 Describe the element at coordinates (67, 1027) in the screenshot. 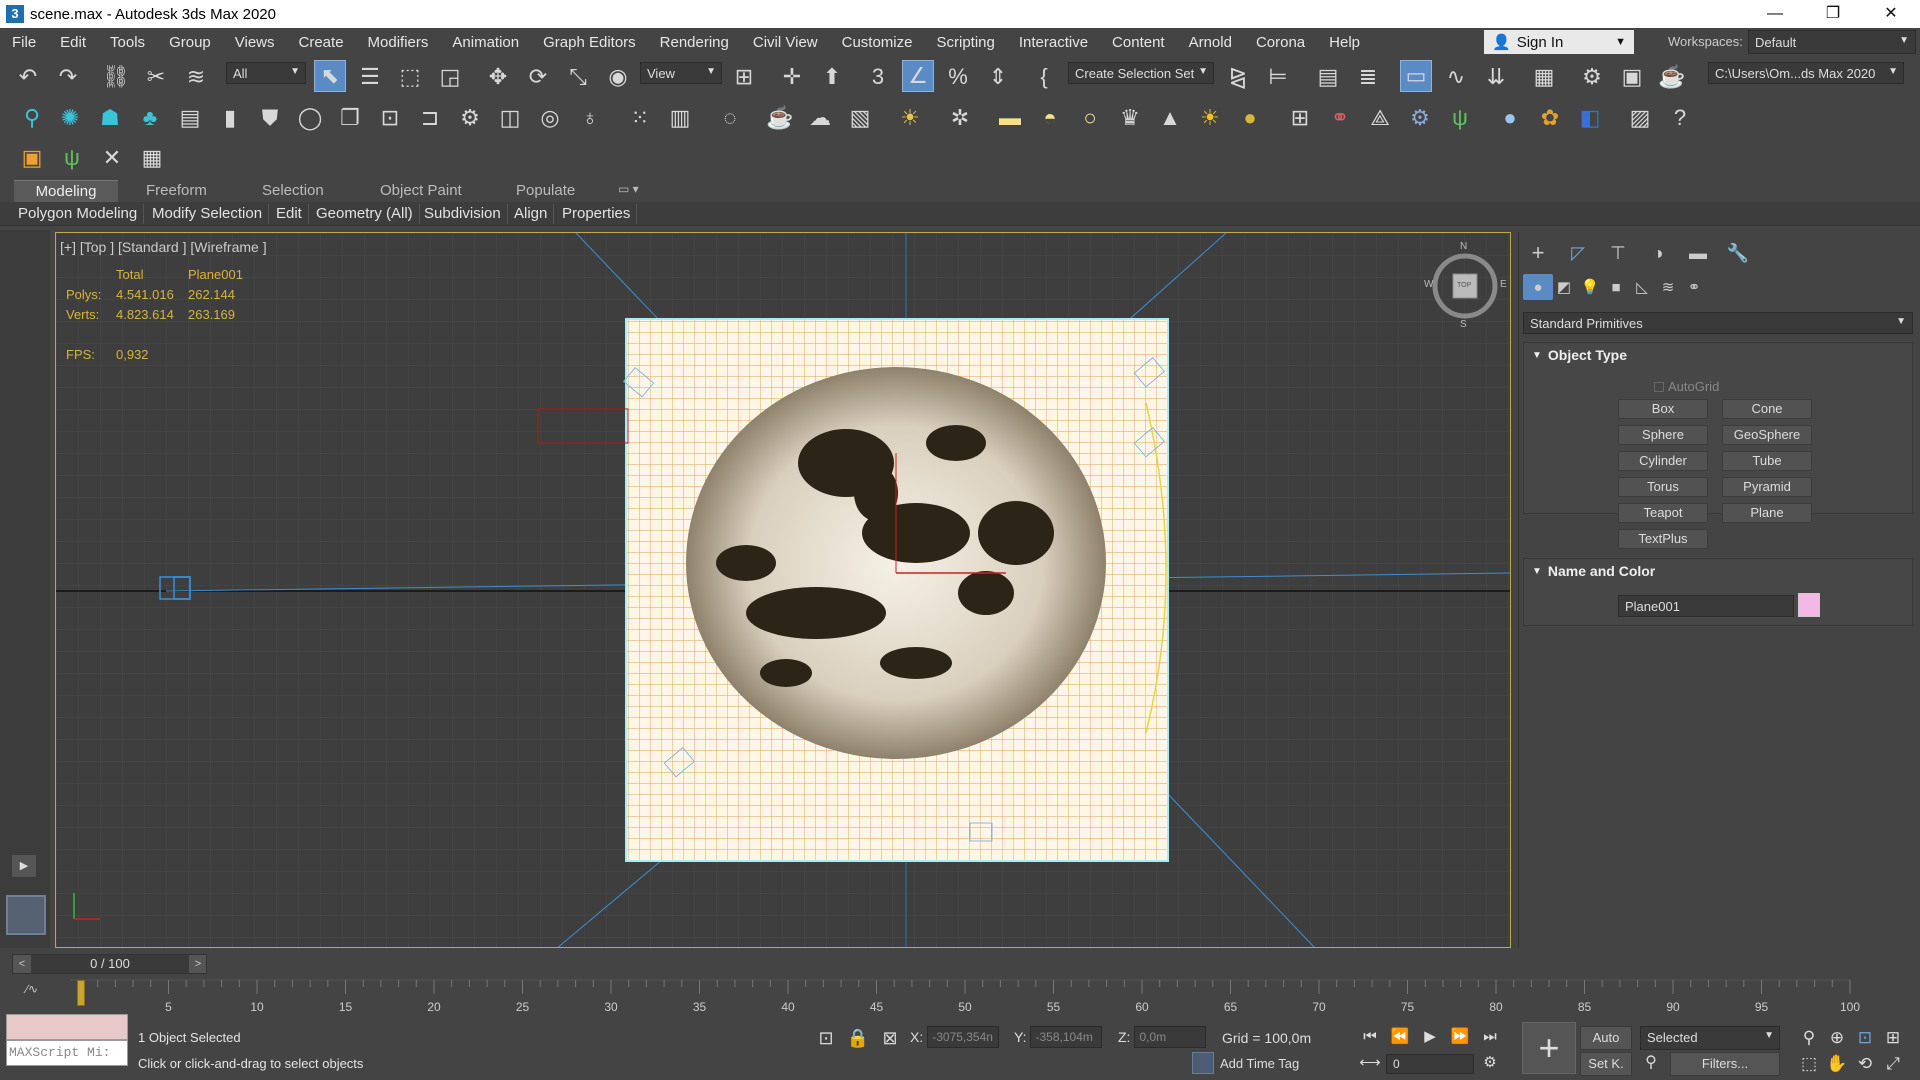

I see `maxscript-output` at that location.